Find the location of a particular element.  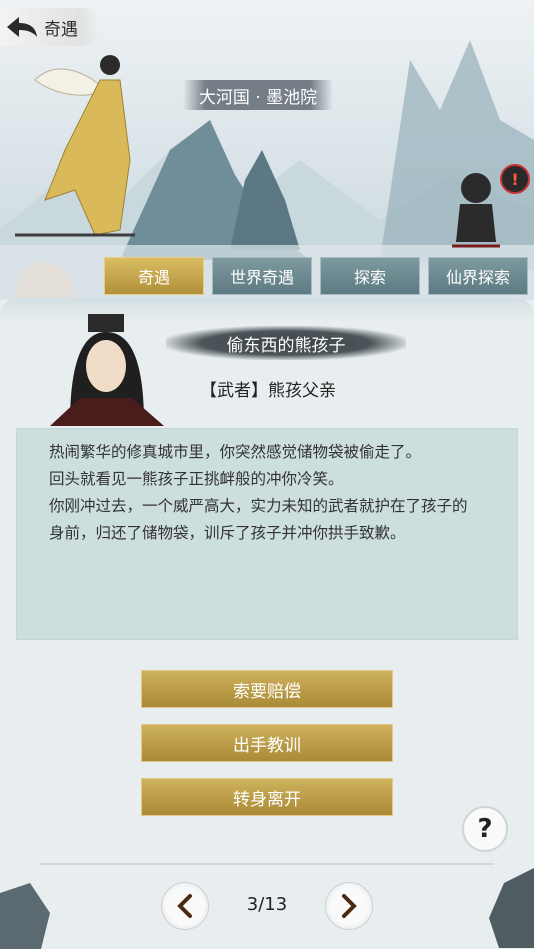

location-label: 大河国 · 墨池院 is located at coordinates (258, 95).